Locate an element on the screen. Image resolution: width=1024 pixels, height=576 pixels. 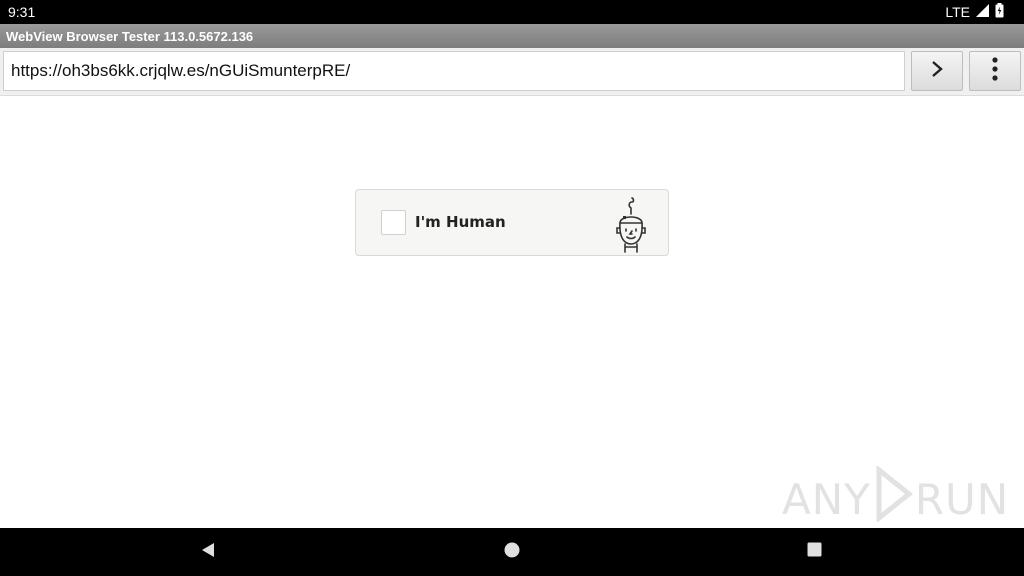
overflow-menu-button is located at coordinates (995, 71).